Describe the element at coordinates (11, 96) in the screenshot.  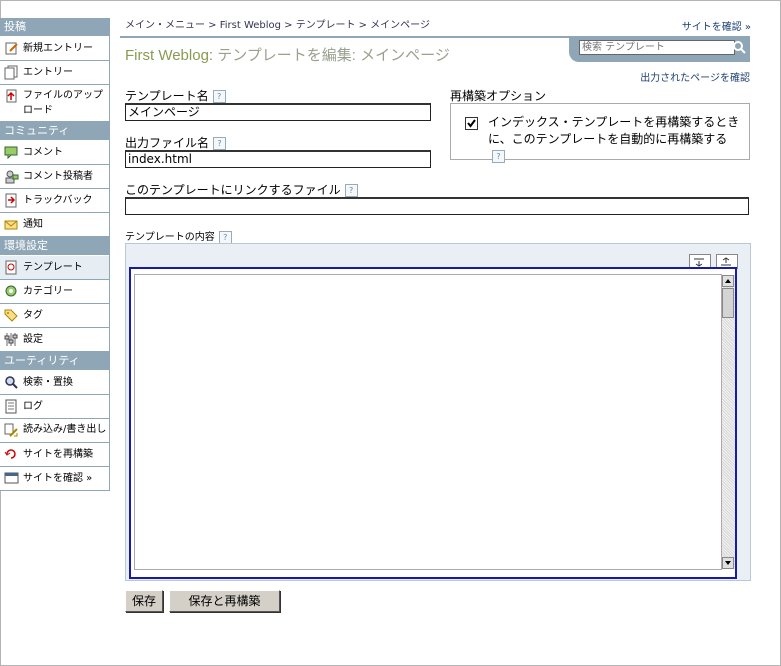
I see `upload-file-icon` at that location.